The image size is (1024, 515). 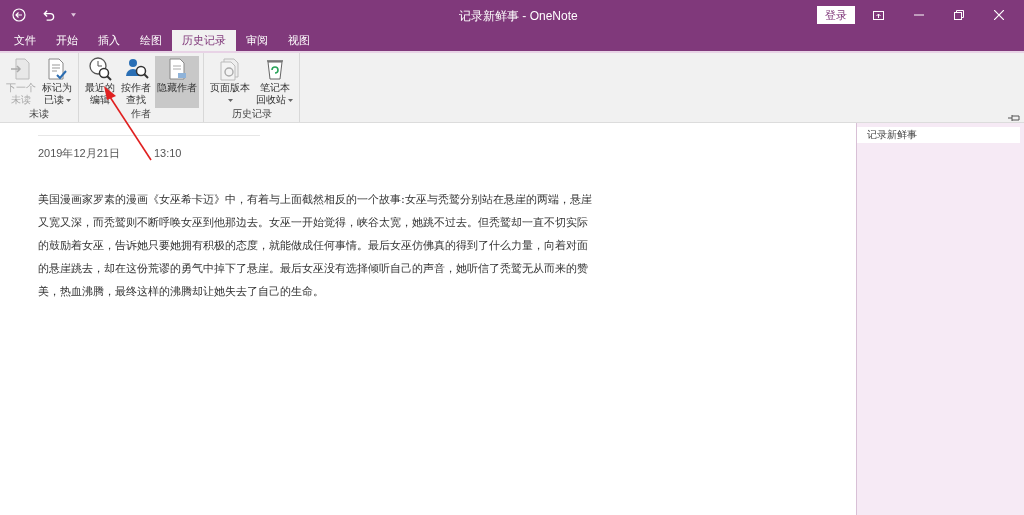 What do you see at coordinates (315, 245) in the screenshot?
I see `page-body-paragraph: 美国漫画家罗素的漫画《女巫希卡迈》中，有着与上面截然相反的一个故事:女巫与秃鹫分别站在悬崖的两端，悬崖又宽又深，而秃鹫则不断呼唤女巫到他那边去。女巫一开始觉得，峡谷太宽，她跳不过去。但秃鹫却一直不切实际的鼓励着女巫，告诉她只要她拥有积极的态度，就能做成任何事情。最后女巫仿佛真的得到了什么力量，向着对面的悬崖跳去，却在这份荒谬的勇气中掉下了悬崖。最后女巫没有选择倾听自己的声音，她听信了秃鹫无从而来的赞美，热血沸腾，最终这样的沸腾却让她失去了自己的生命。` at bounding box center [315, 245].